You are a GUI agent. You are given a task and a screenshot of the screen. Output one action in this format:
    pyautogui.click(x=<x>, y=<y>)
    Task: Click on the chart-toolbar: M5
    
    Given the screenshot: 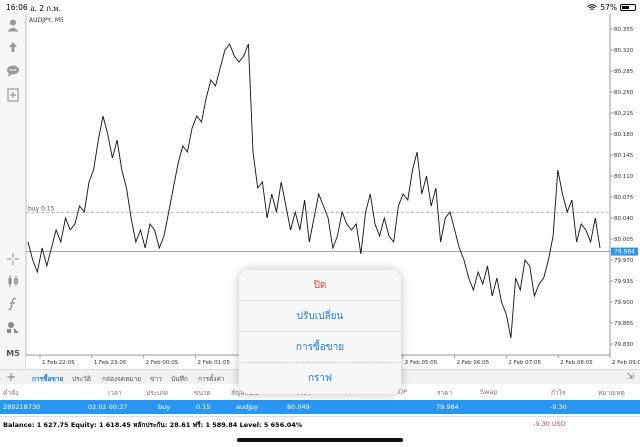 What is the action you would take?
    pyautogui.click(x=13, y=191)
    